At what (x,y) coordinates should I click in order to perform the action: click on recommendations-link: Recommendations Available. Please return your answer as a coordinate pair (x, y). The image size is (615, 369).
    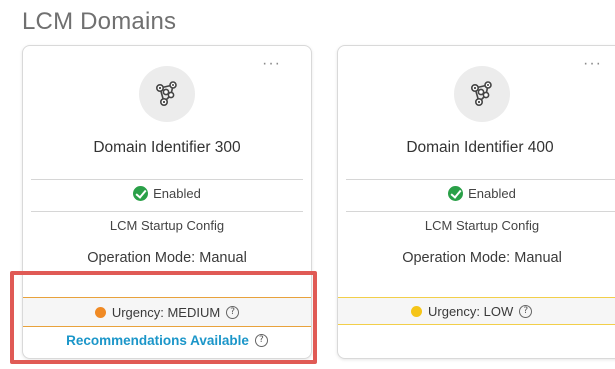
    Looking at the image, I should click on (157, 340).